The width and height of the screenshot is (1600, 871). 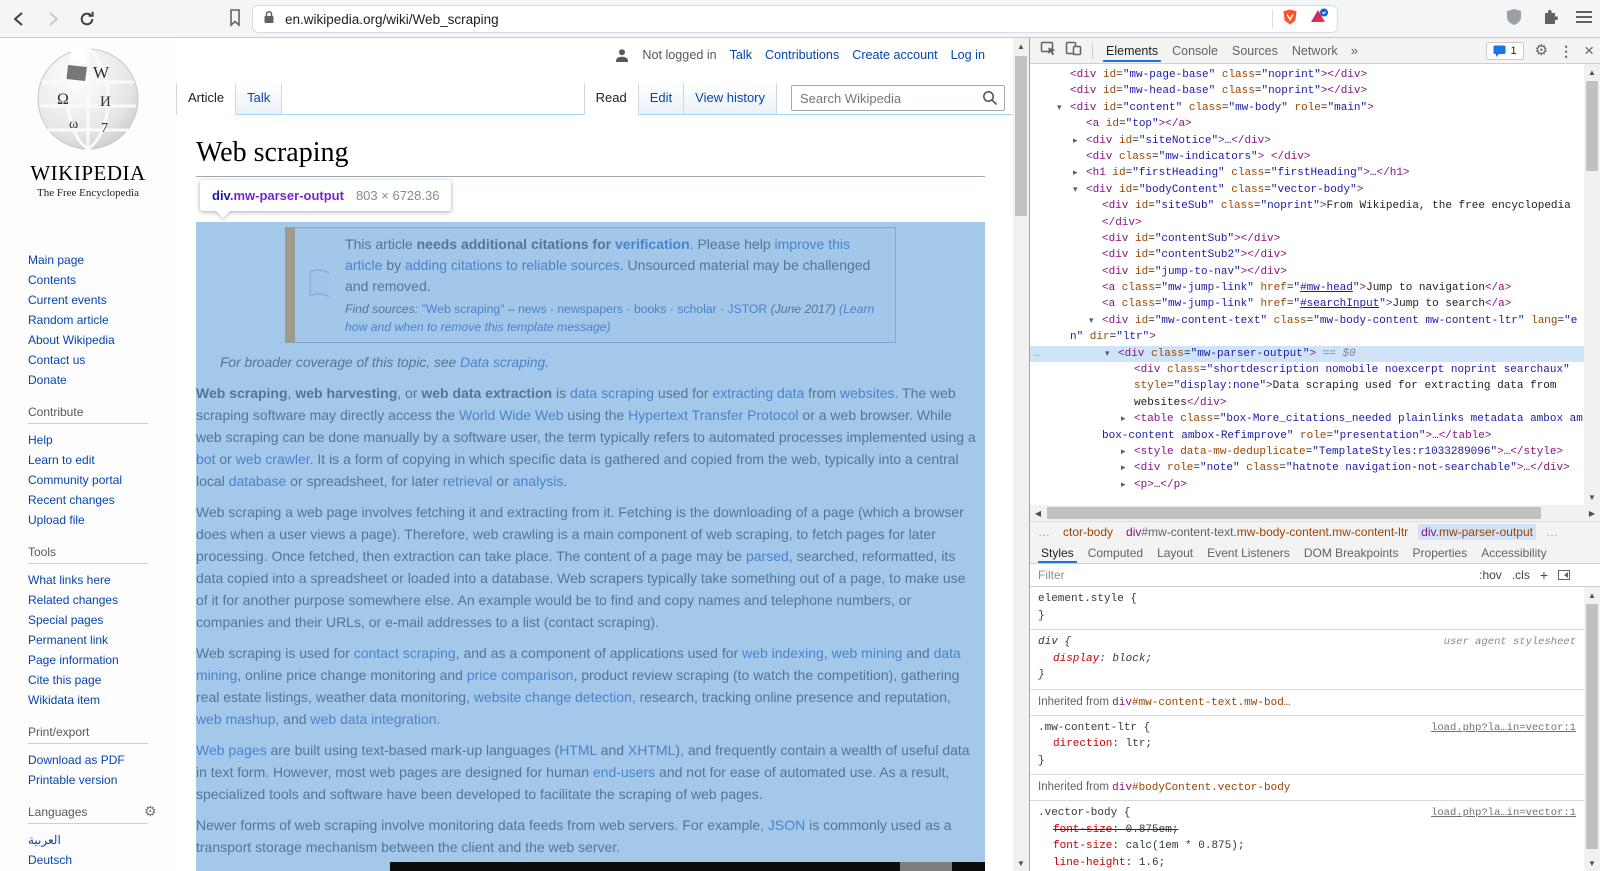 I want to click on personal-log-in: Log in, so click(x=968, y=55).